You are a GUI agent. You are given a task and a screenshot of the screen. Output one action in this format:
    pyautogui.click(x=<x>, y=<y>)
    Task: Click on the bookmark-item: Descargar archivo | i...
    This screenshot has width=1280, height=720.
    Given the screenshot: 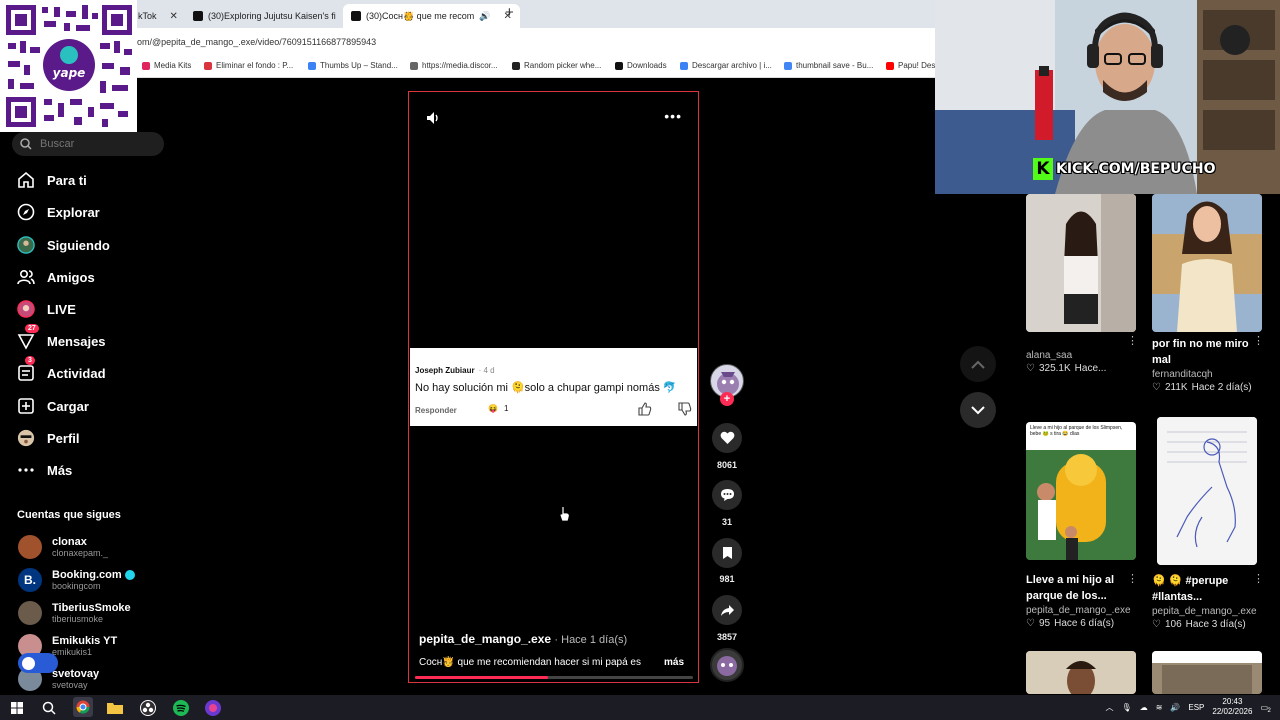 What is the action you would take?
    pyautogui.click(x=726, y=65)
    